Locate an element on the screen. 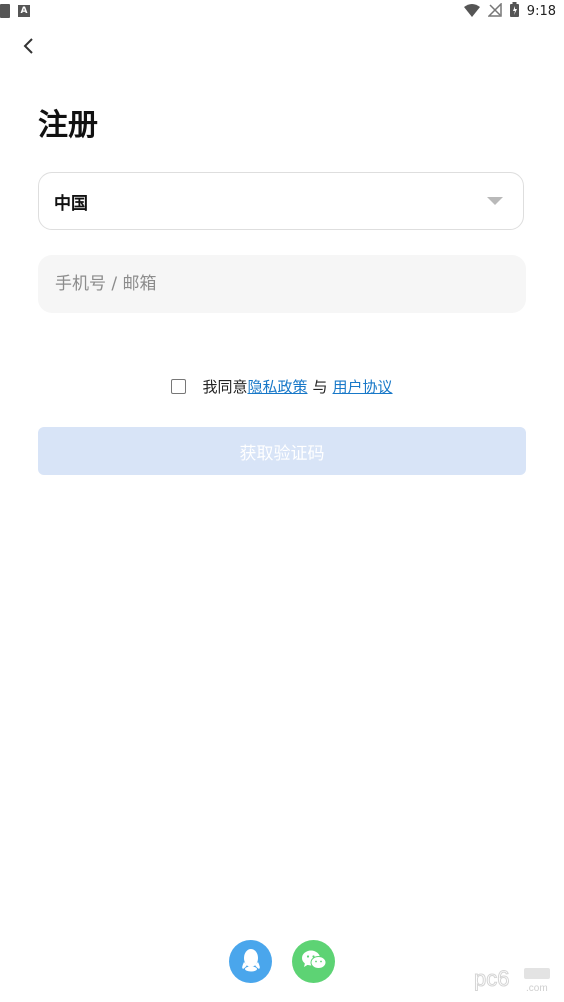 Image resolution: width=564 pixels, height=1002 pixels. wechat-icon is located at coordinates (314, 962).